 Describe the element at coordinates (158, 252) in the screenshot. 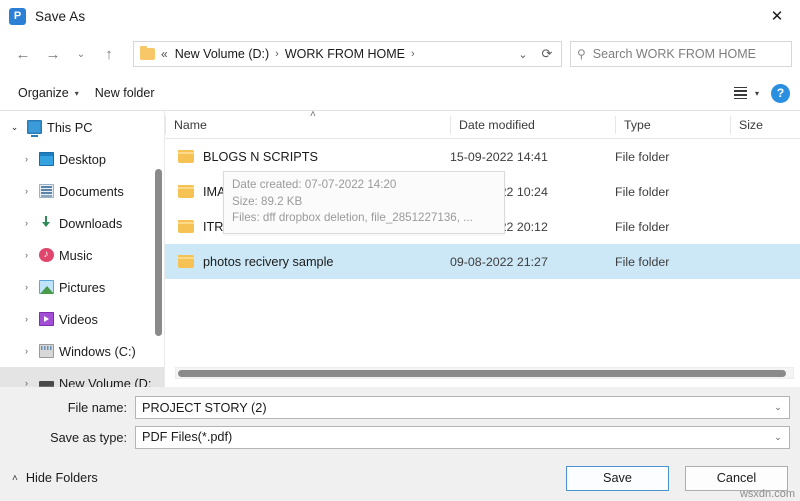

I see `sidebar-vertical-scrollbar` at that location.